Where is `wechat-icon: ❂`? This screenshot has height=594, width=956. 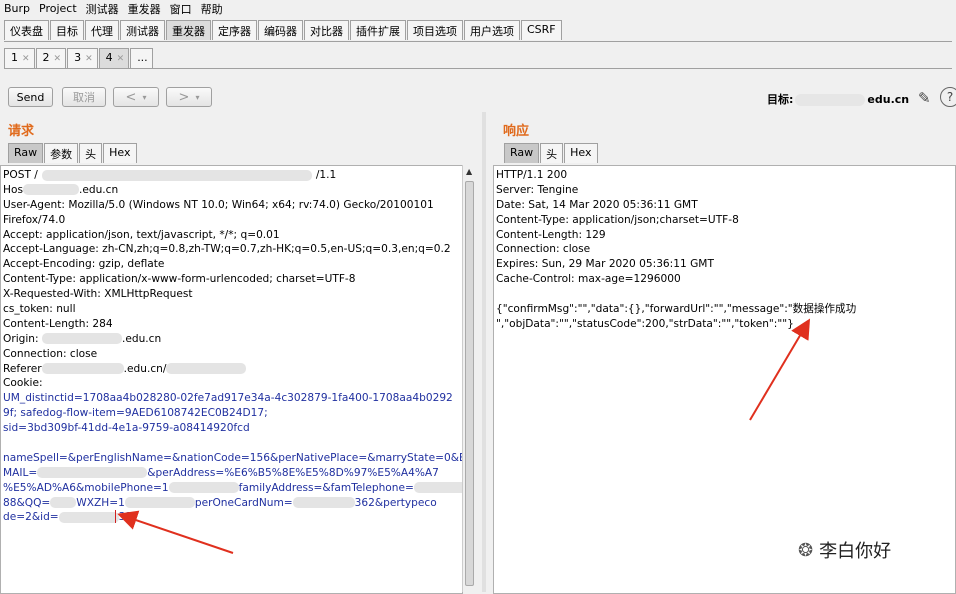 wechat-icon: ❂ is located at coordinates (806, 550).